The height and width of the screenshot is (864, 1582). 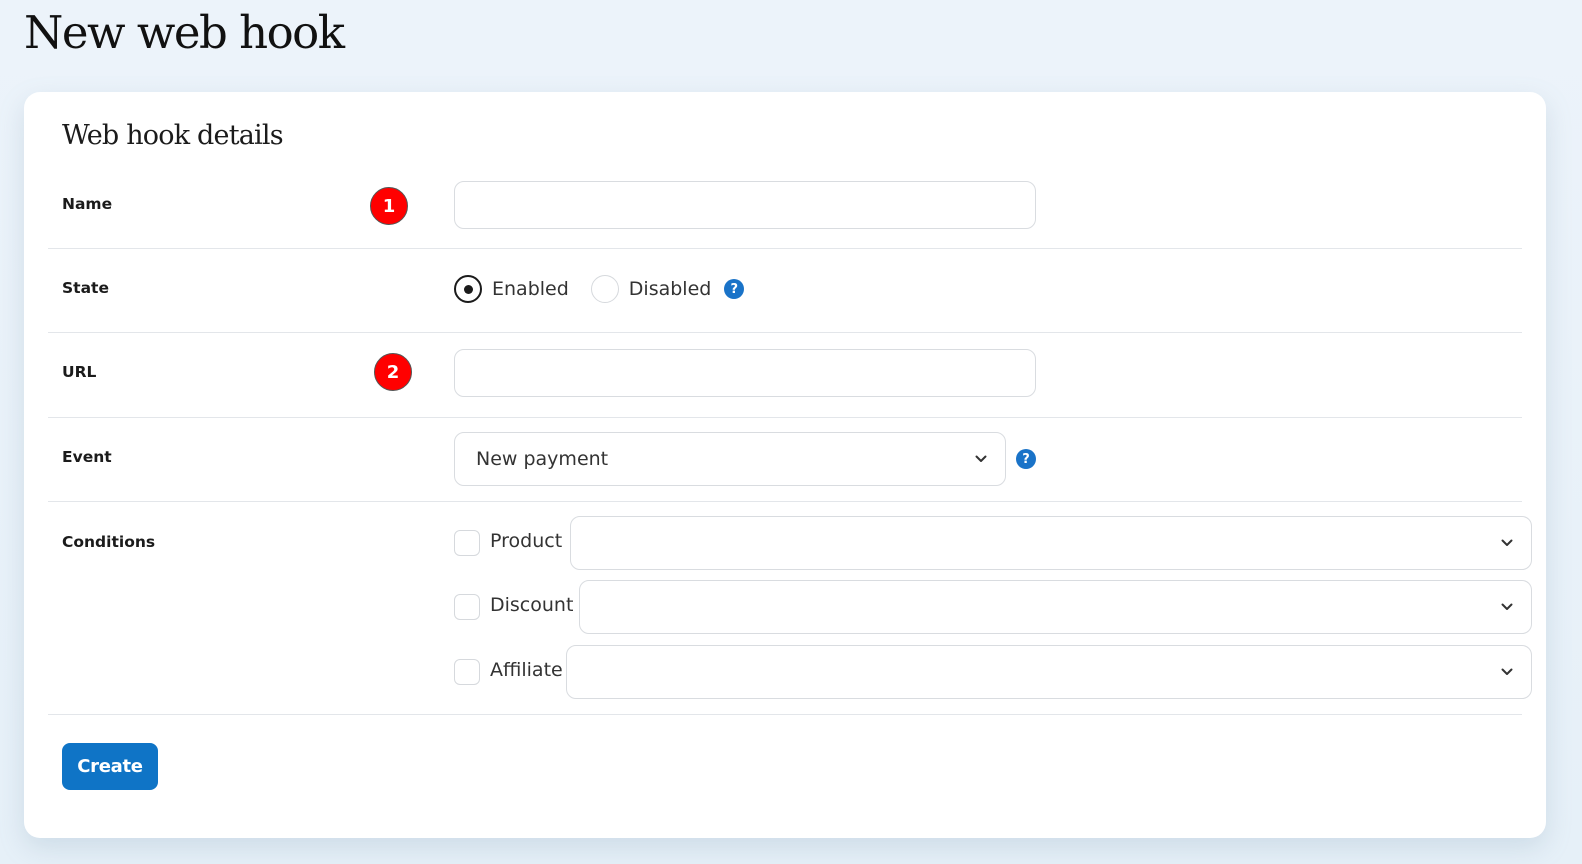 What do you see at coordinates (87, 457) in the screenshot?
I see `event-label: Event` at bounding box center [87, 457].